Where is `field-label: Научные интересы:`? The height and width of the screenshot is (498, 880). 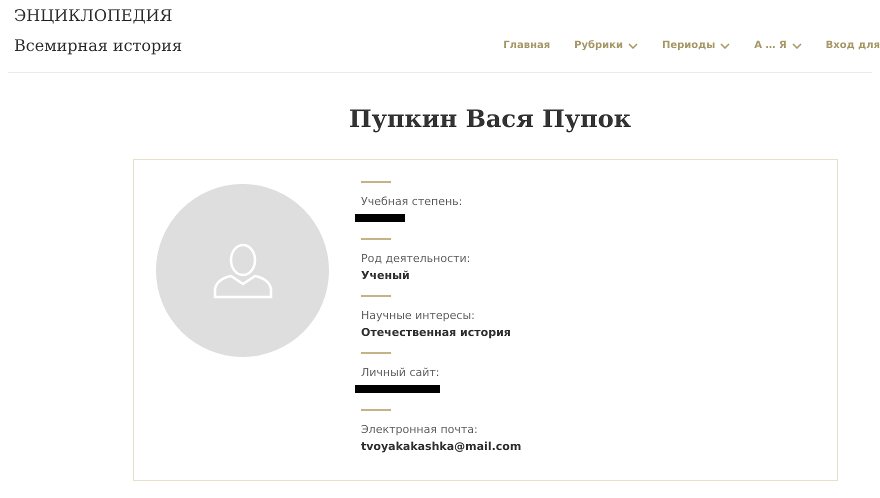 field-label: Научные интересы: is located at coordinates (418, 316).